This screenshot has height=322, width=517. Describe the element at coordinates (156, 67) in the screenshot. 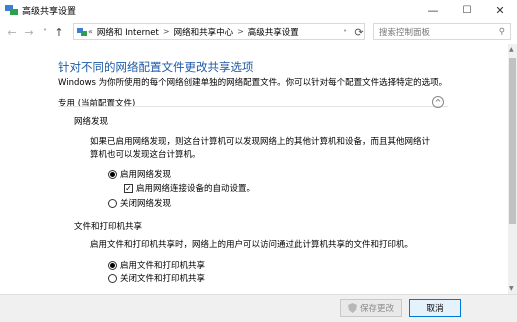

I see `page-title: 针对不同的网络配置文件更改共享选项` at that location.